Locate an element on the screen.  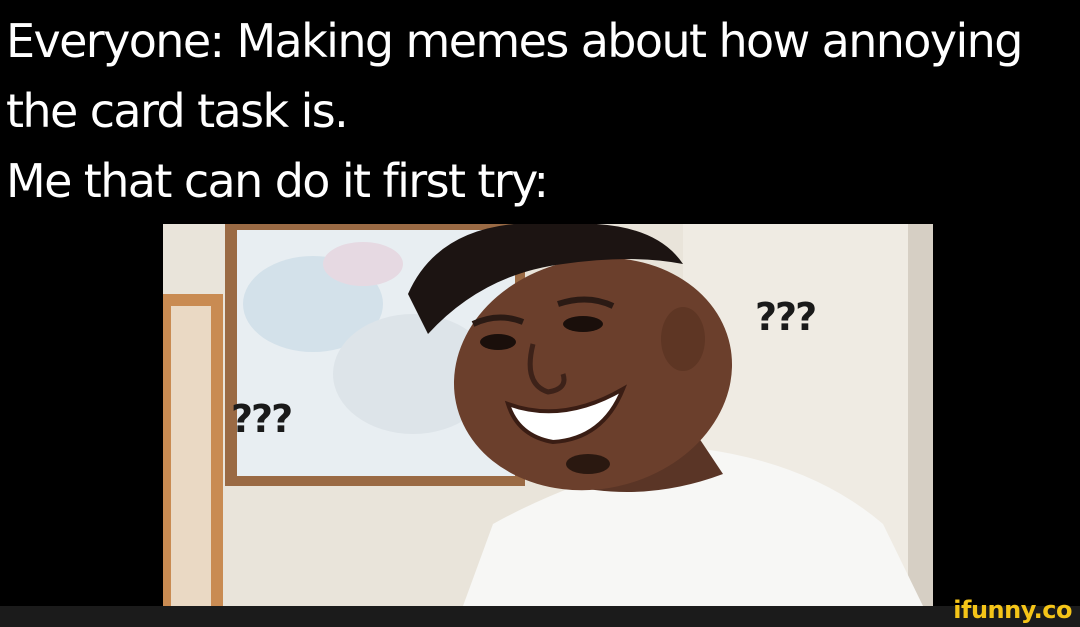
ifunny-watermark: ifunny.co is located at coordinates (1012, 610).